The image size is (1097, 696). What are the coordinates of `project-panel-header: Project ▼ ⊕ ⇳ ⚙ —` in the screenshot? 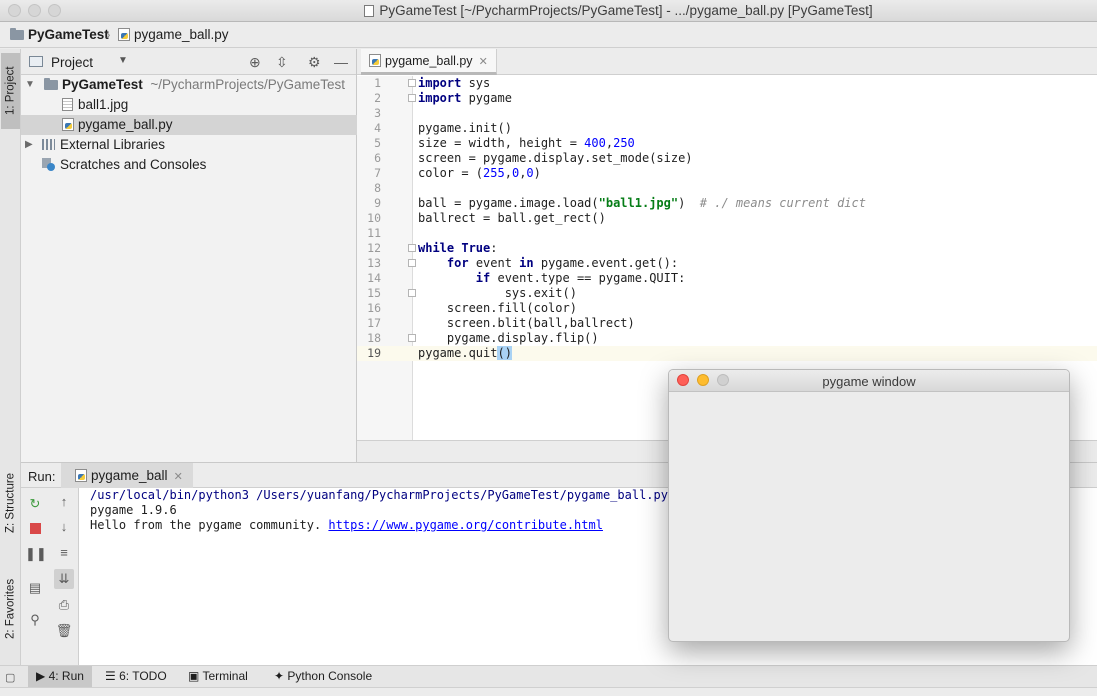 It's located at (188, 62).